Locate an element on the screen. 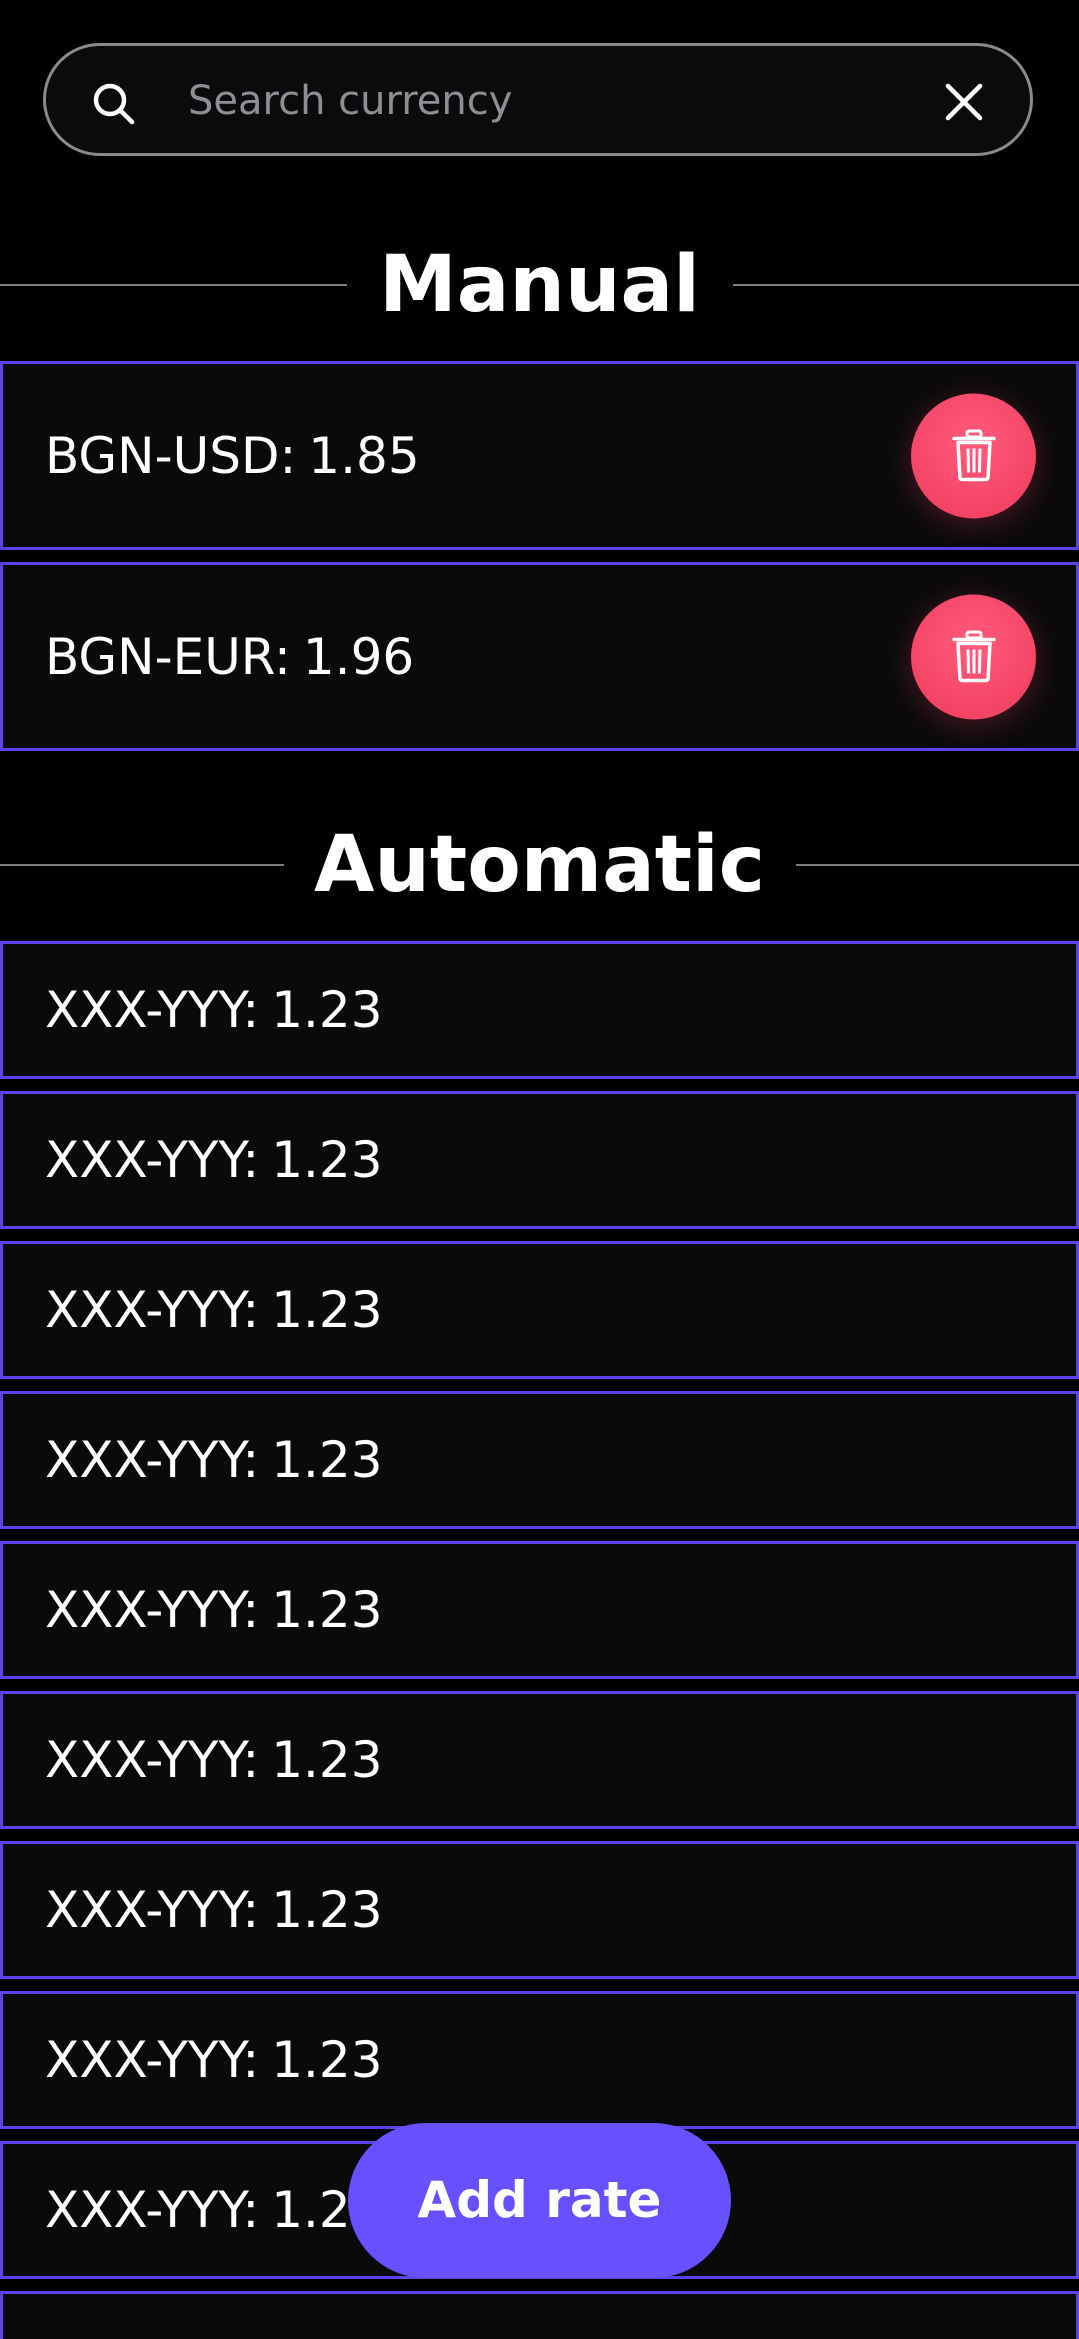 This screenshot has height=2339, width=1079. rate-value: 1.96 is located at coordinates (358, 656).